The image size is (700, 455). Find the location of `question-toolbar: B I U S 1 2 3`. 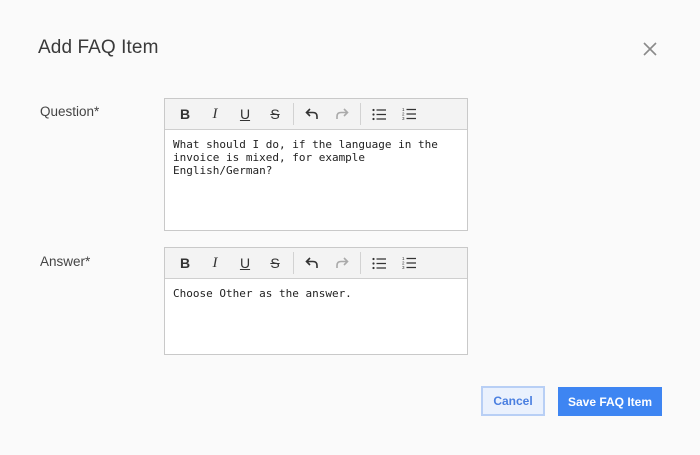

question-toolbar: B I U S 1 2 3 is located at coordinates (316, 114).